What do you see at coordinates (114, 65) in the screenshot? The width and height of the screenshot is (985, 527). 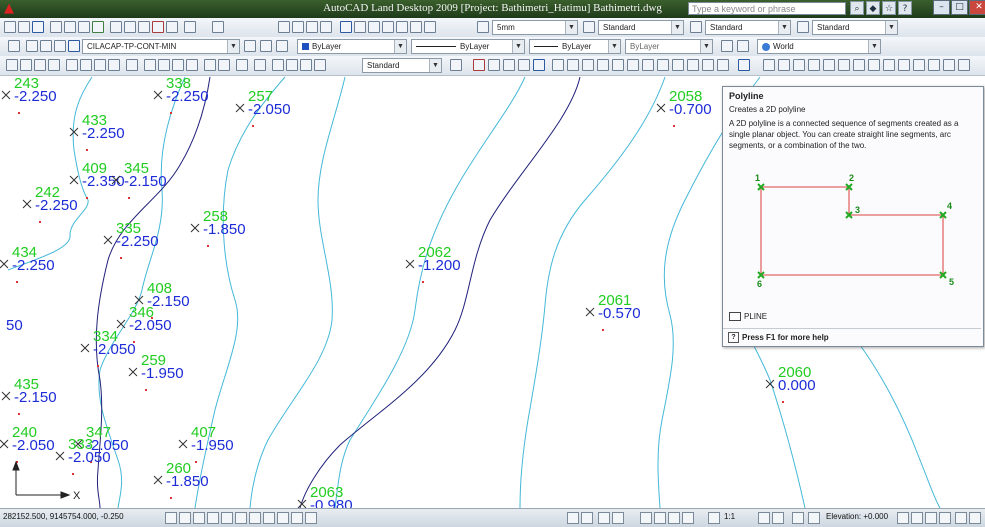 I see `angular-dim-icon` at bounding box center [114, 65].